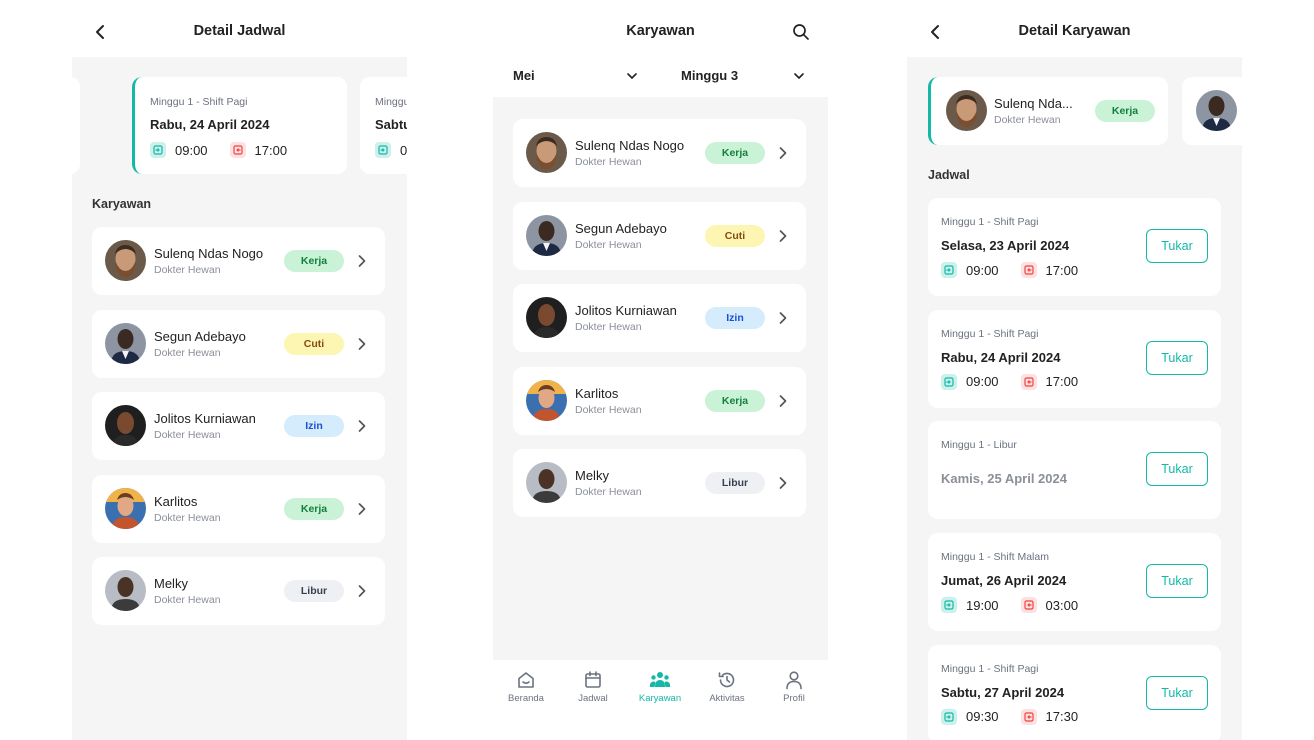 This screenshot has height=740, width=1314. I want to click on schedule-times: 09:30 17:30, so click(1020, 716).